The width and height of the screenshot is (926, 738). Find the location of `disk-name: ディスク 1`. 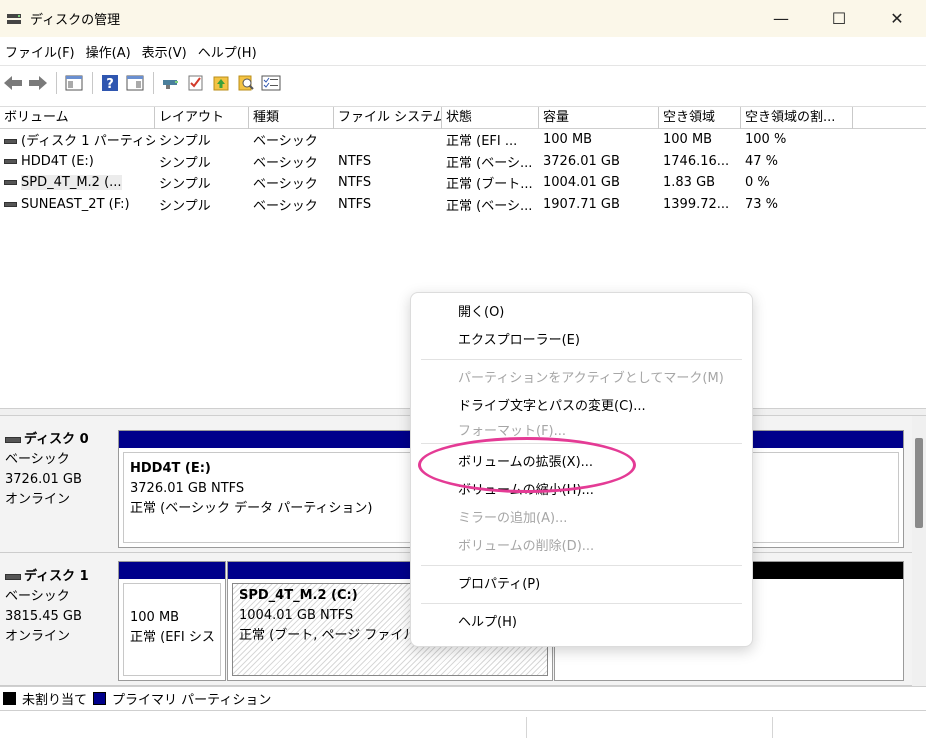

disk-name: ディスク 1 is located at coordinates (56, 576).